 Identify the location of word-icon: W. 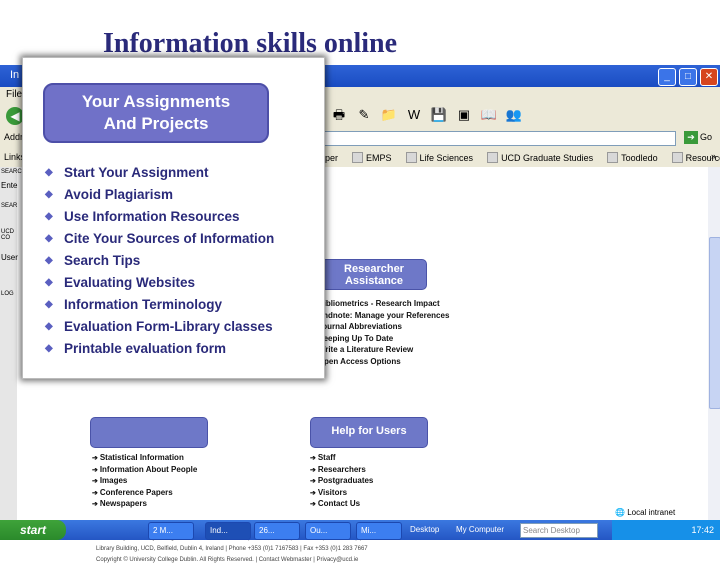
(414, 115).